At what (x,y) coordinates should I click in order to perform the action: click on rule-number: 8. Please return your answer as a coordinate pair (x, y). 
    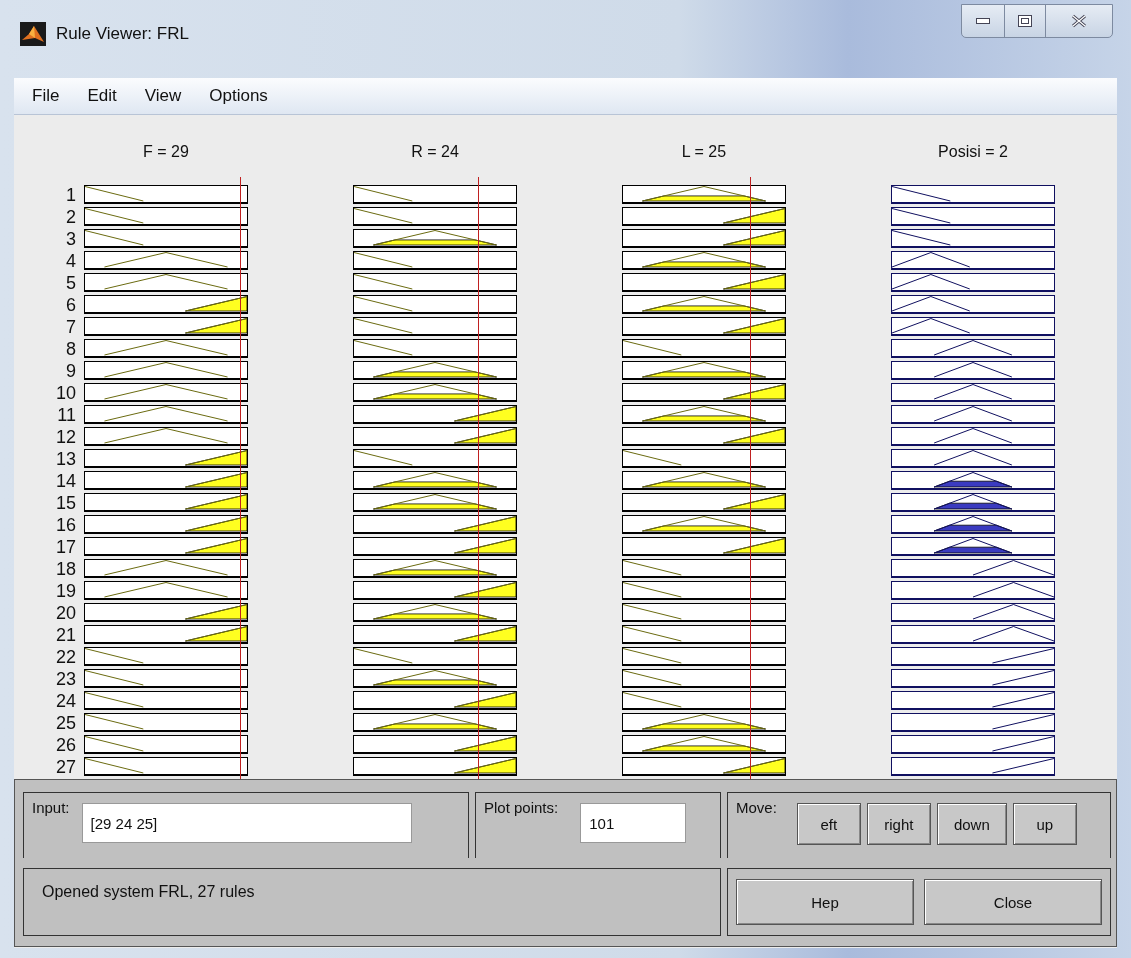
    Looking at the image, I should click on (71, 350).